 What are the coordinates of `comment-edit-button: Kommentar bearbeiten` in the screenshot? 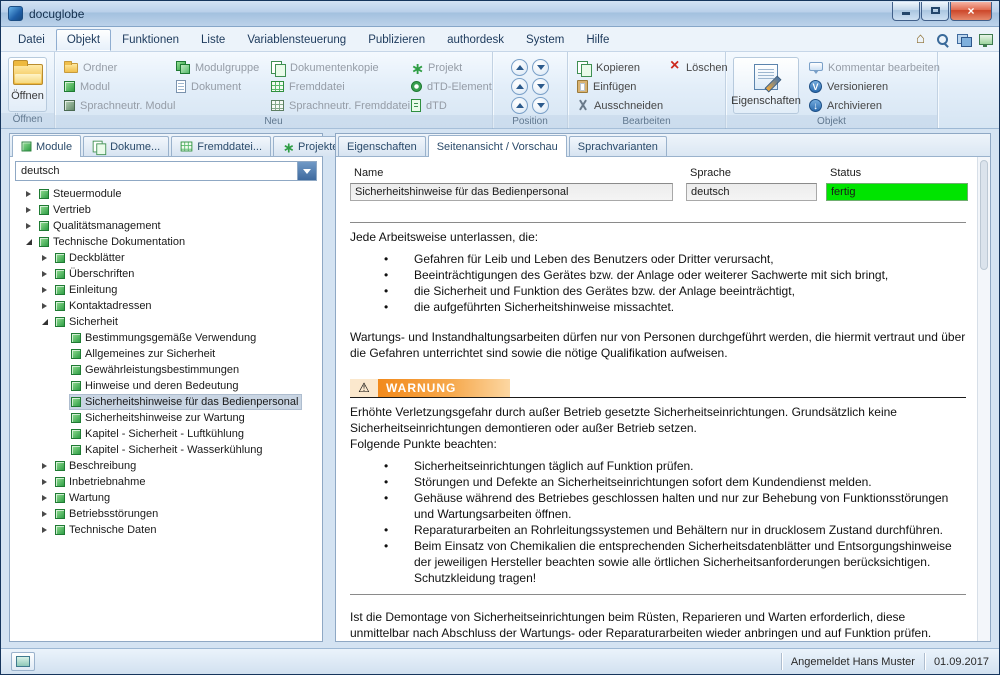 It's located at (872, 67).